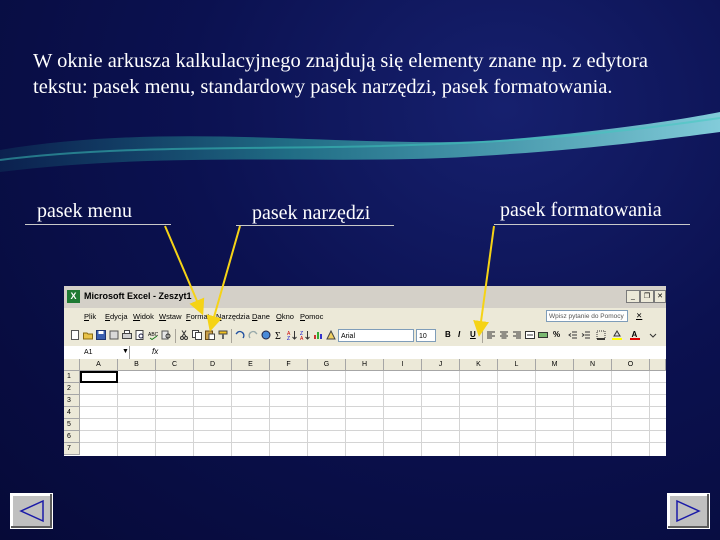 This screenshot has width=720, height=540. Describe the element at coordinates (329, 281) in the screenshot. I see `pointer-lines` at that location.